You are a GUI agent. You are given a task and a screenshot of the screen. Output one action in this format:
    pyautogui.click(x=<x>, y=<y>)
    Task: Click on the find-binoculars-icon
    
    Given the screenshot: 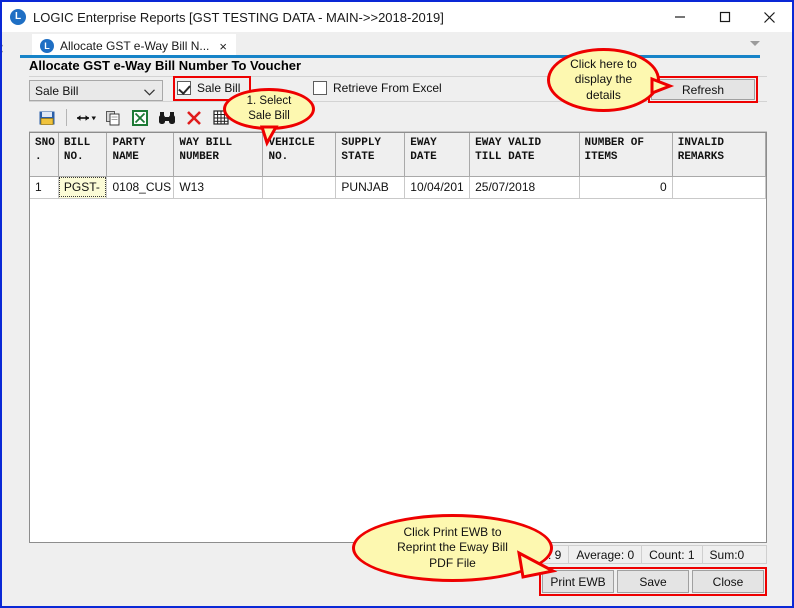 What is the action you would take?
    pyautogui.click(x=167, y=117)
    